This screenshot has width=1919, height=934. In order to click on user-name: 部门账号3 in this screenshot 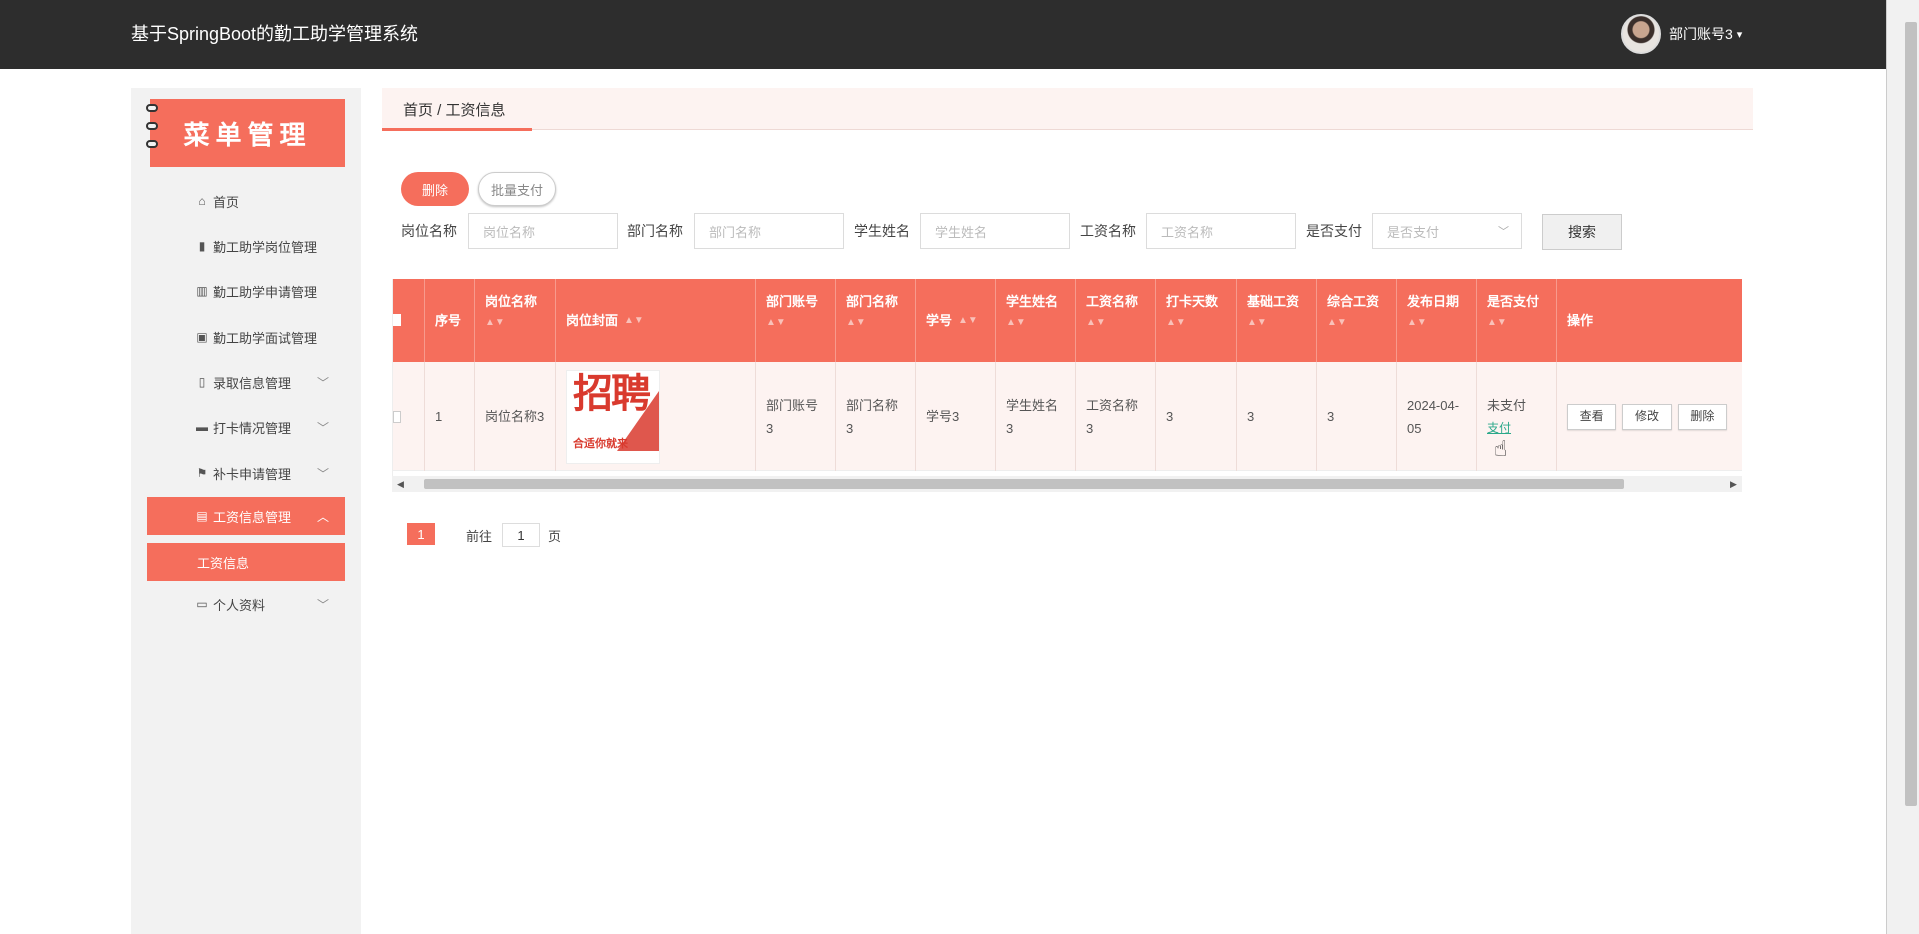, I will do `click(1701, 34)`.